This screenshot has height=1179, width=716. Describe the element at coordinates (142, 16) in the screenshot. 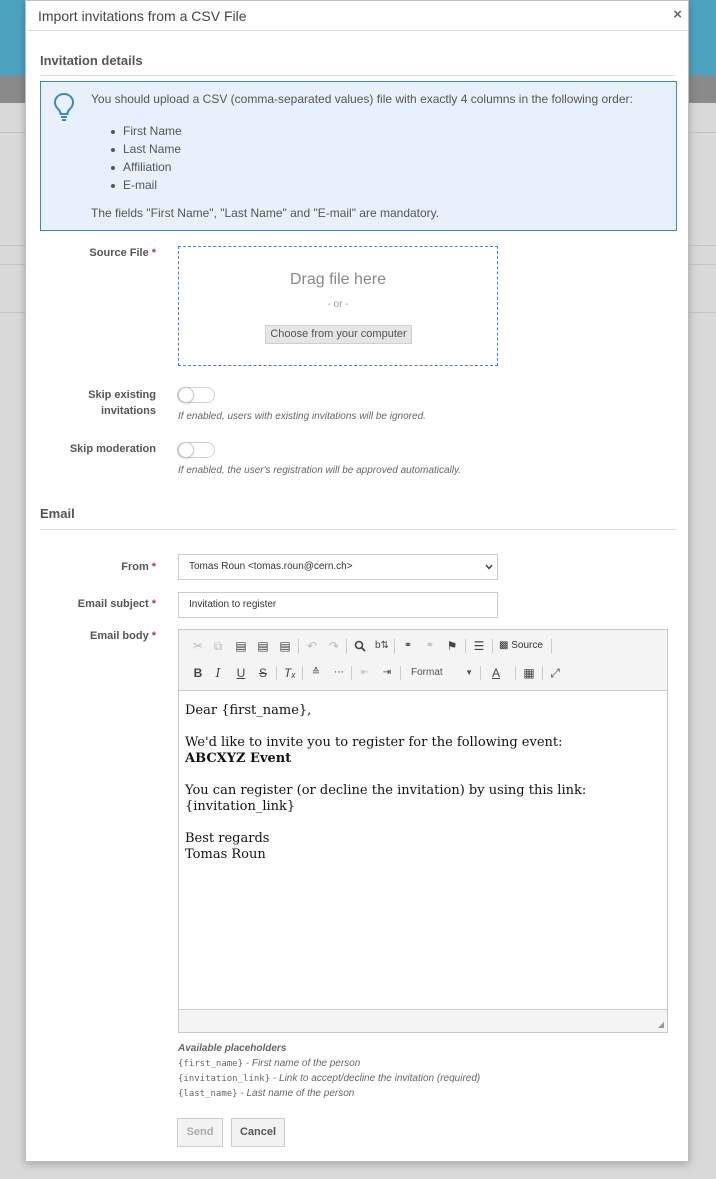

I see `dialog-title: Import invitations from a CSV File` at that location.